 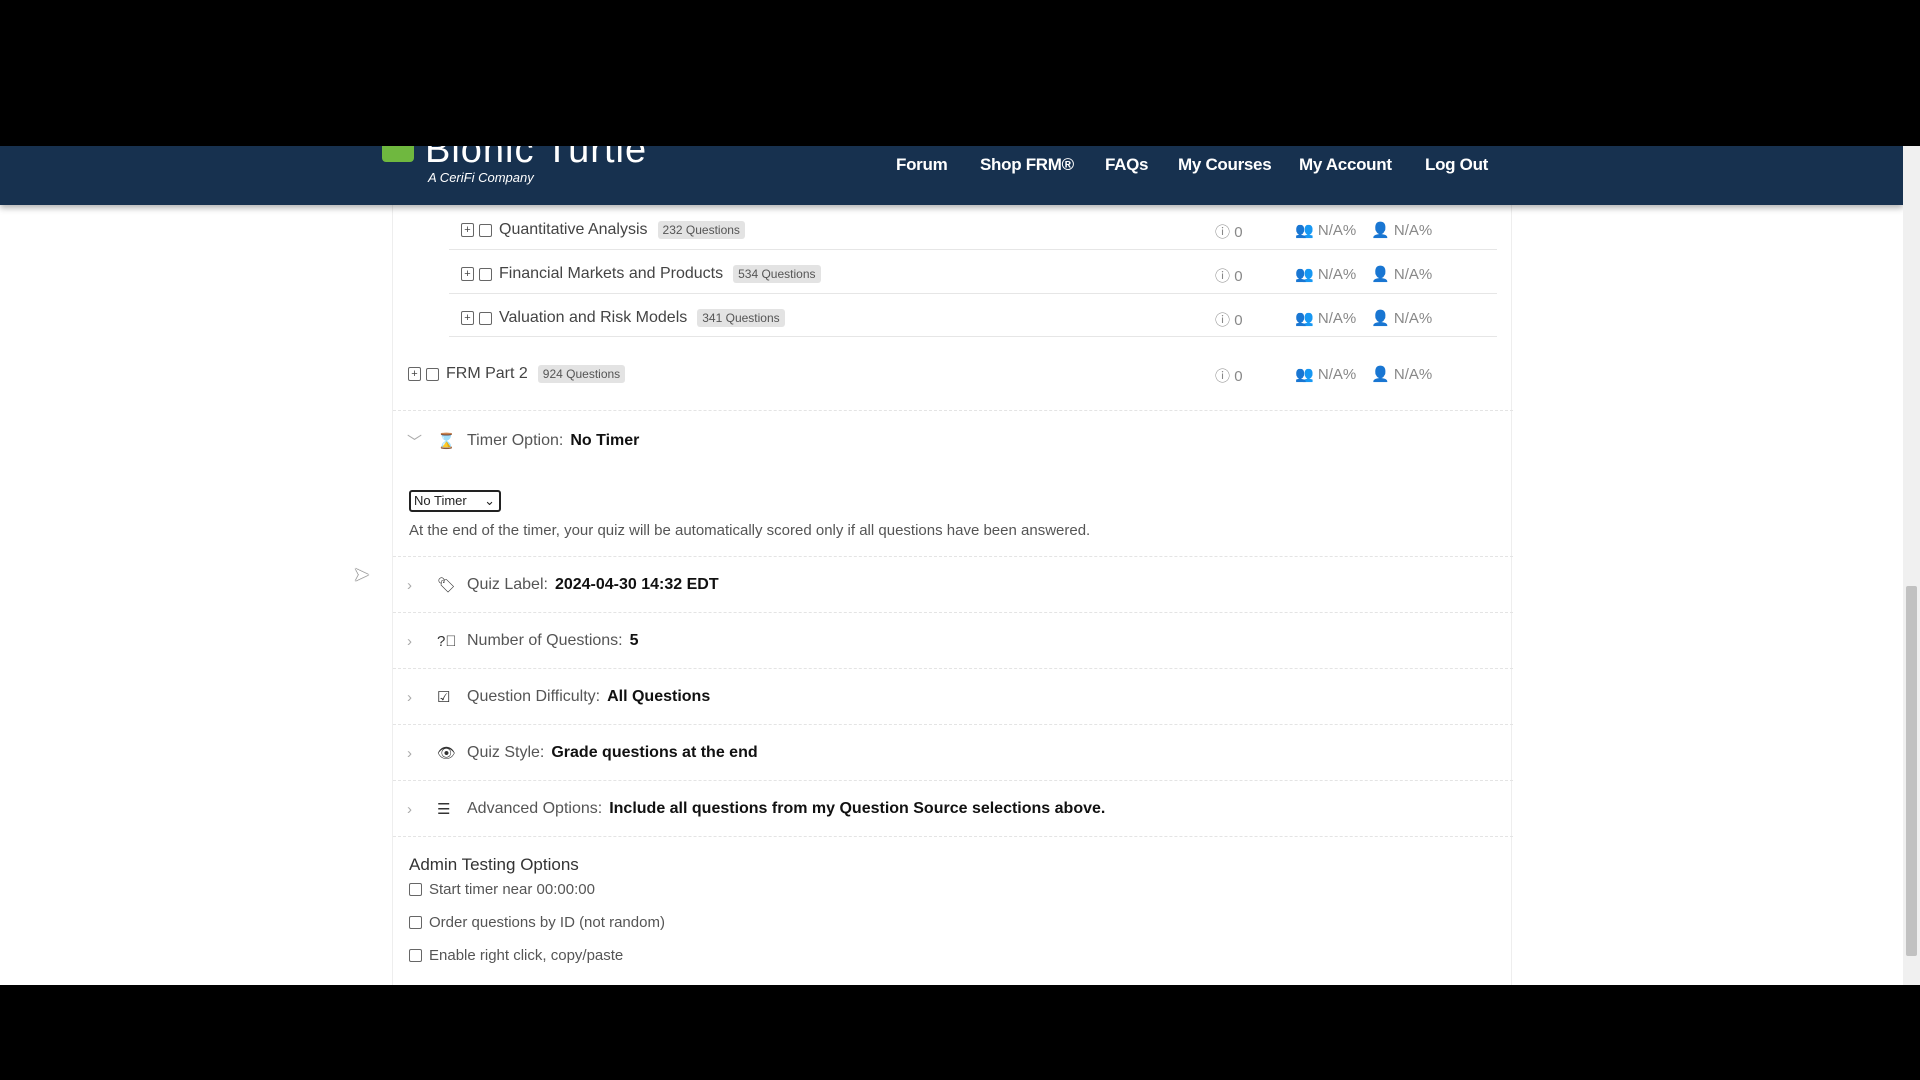 What do you see at coordinates (515, 440) in the screenshot?
I see `option-label: Timer Option:` at bounding box center [515, 440].